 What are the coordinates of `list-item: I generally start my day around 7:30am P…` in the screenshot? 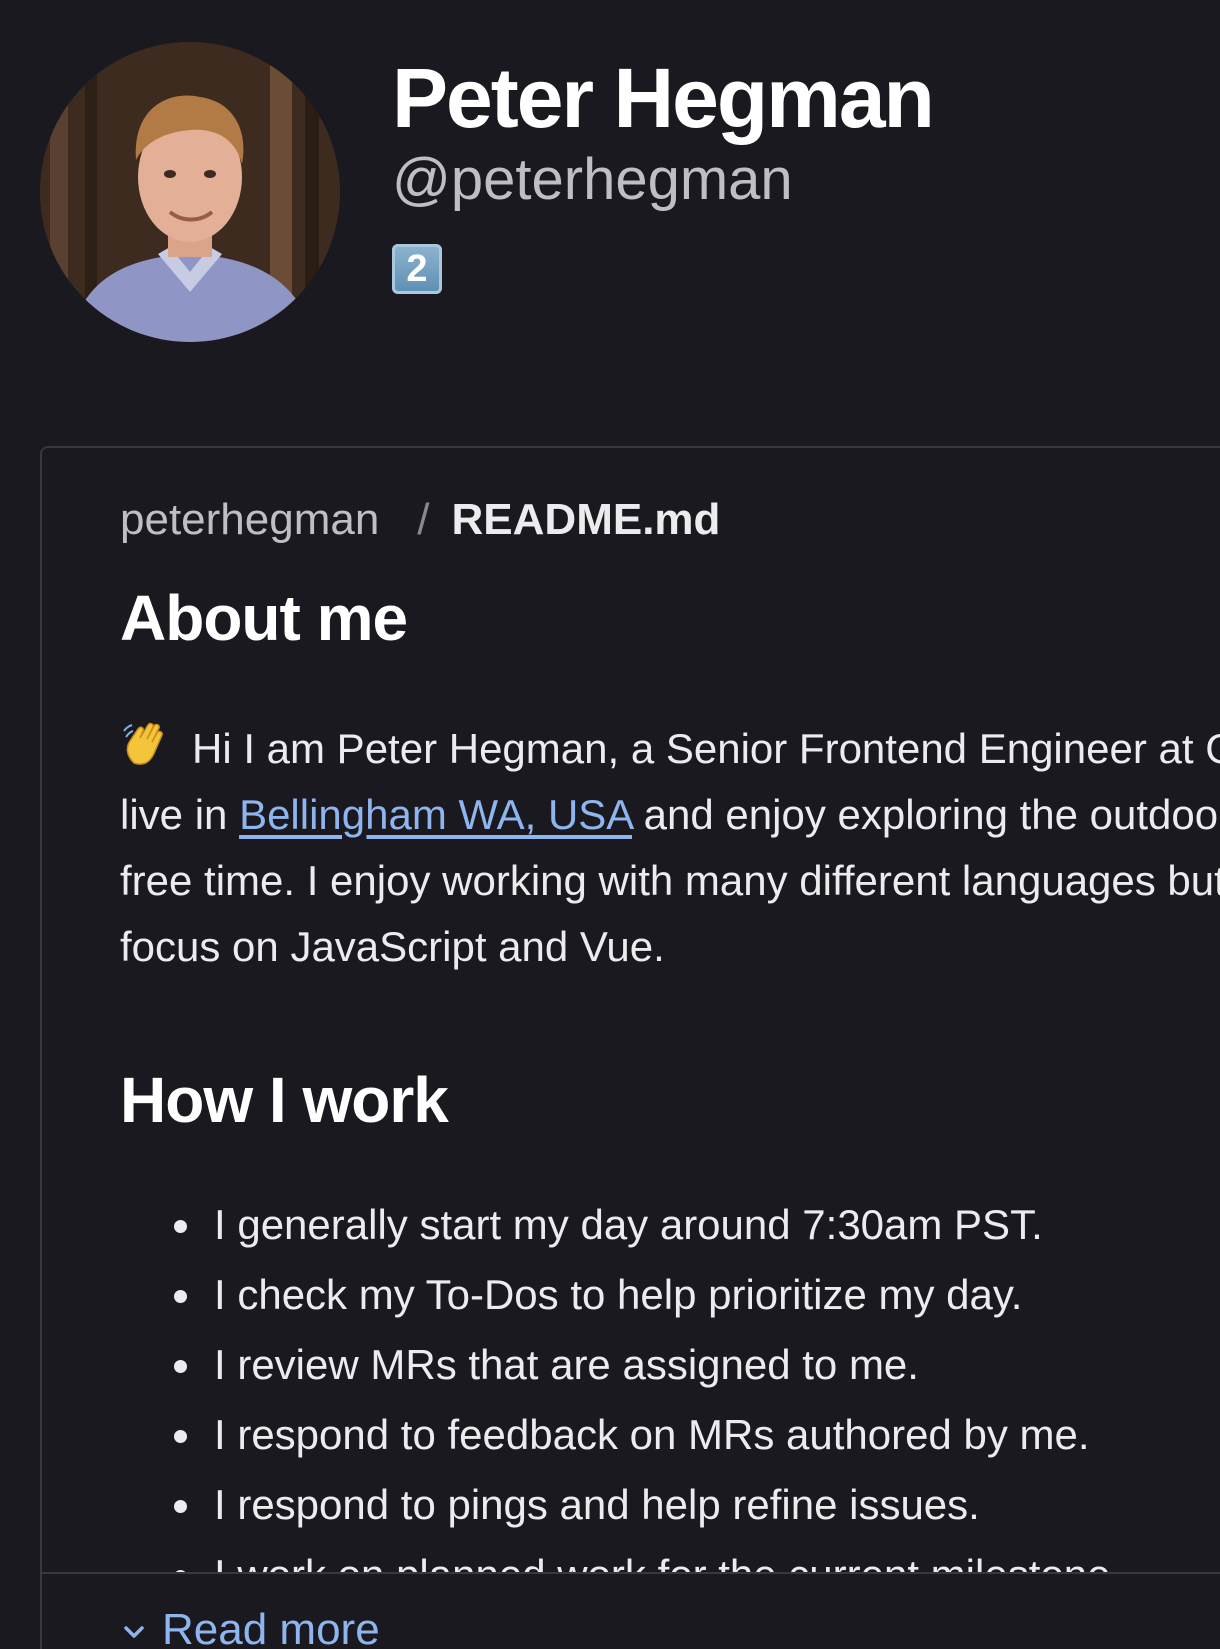 It's located at (713, 1225).